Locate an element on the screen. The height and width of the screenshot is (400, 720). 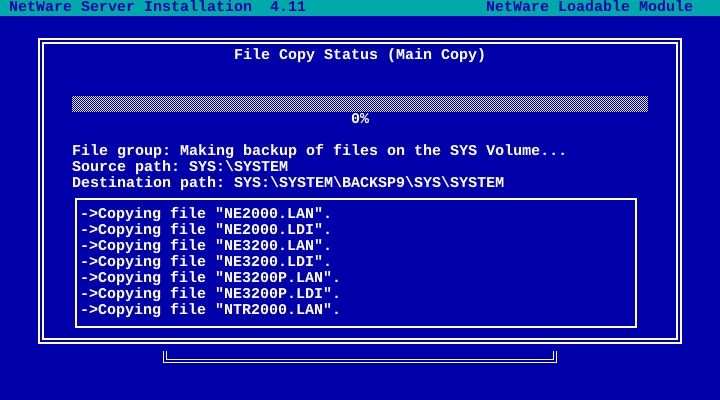
info-line: Destination path: SYS:\SYSTEM\BACKSP9\SYS\SYSTEM is located at coordinates (288, 184).